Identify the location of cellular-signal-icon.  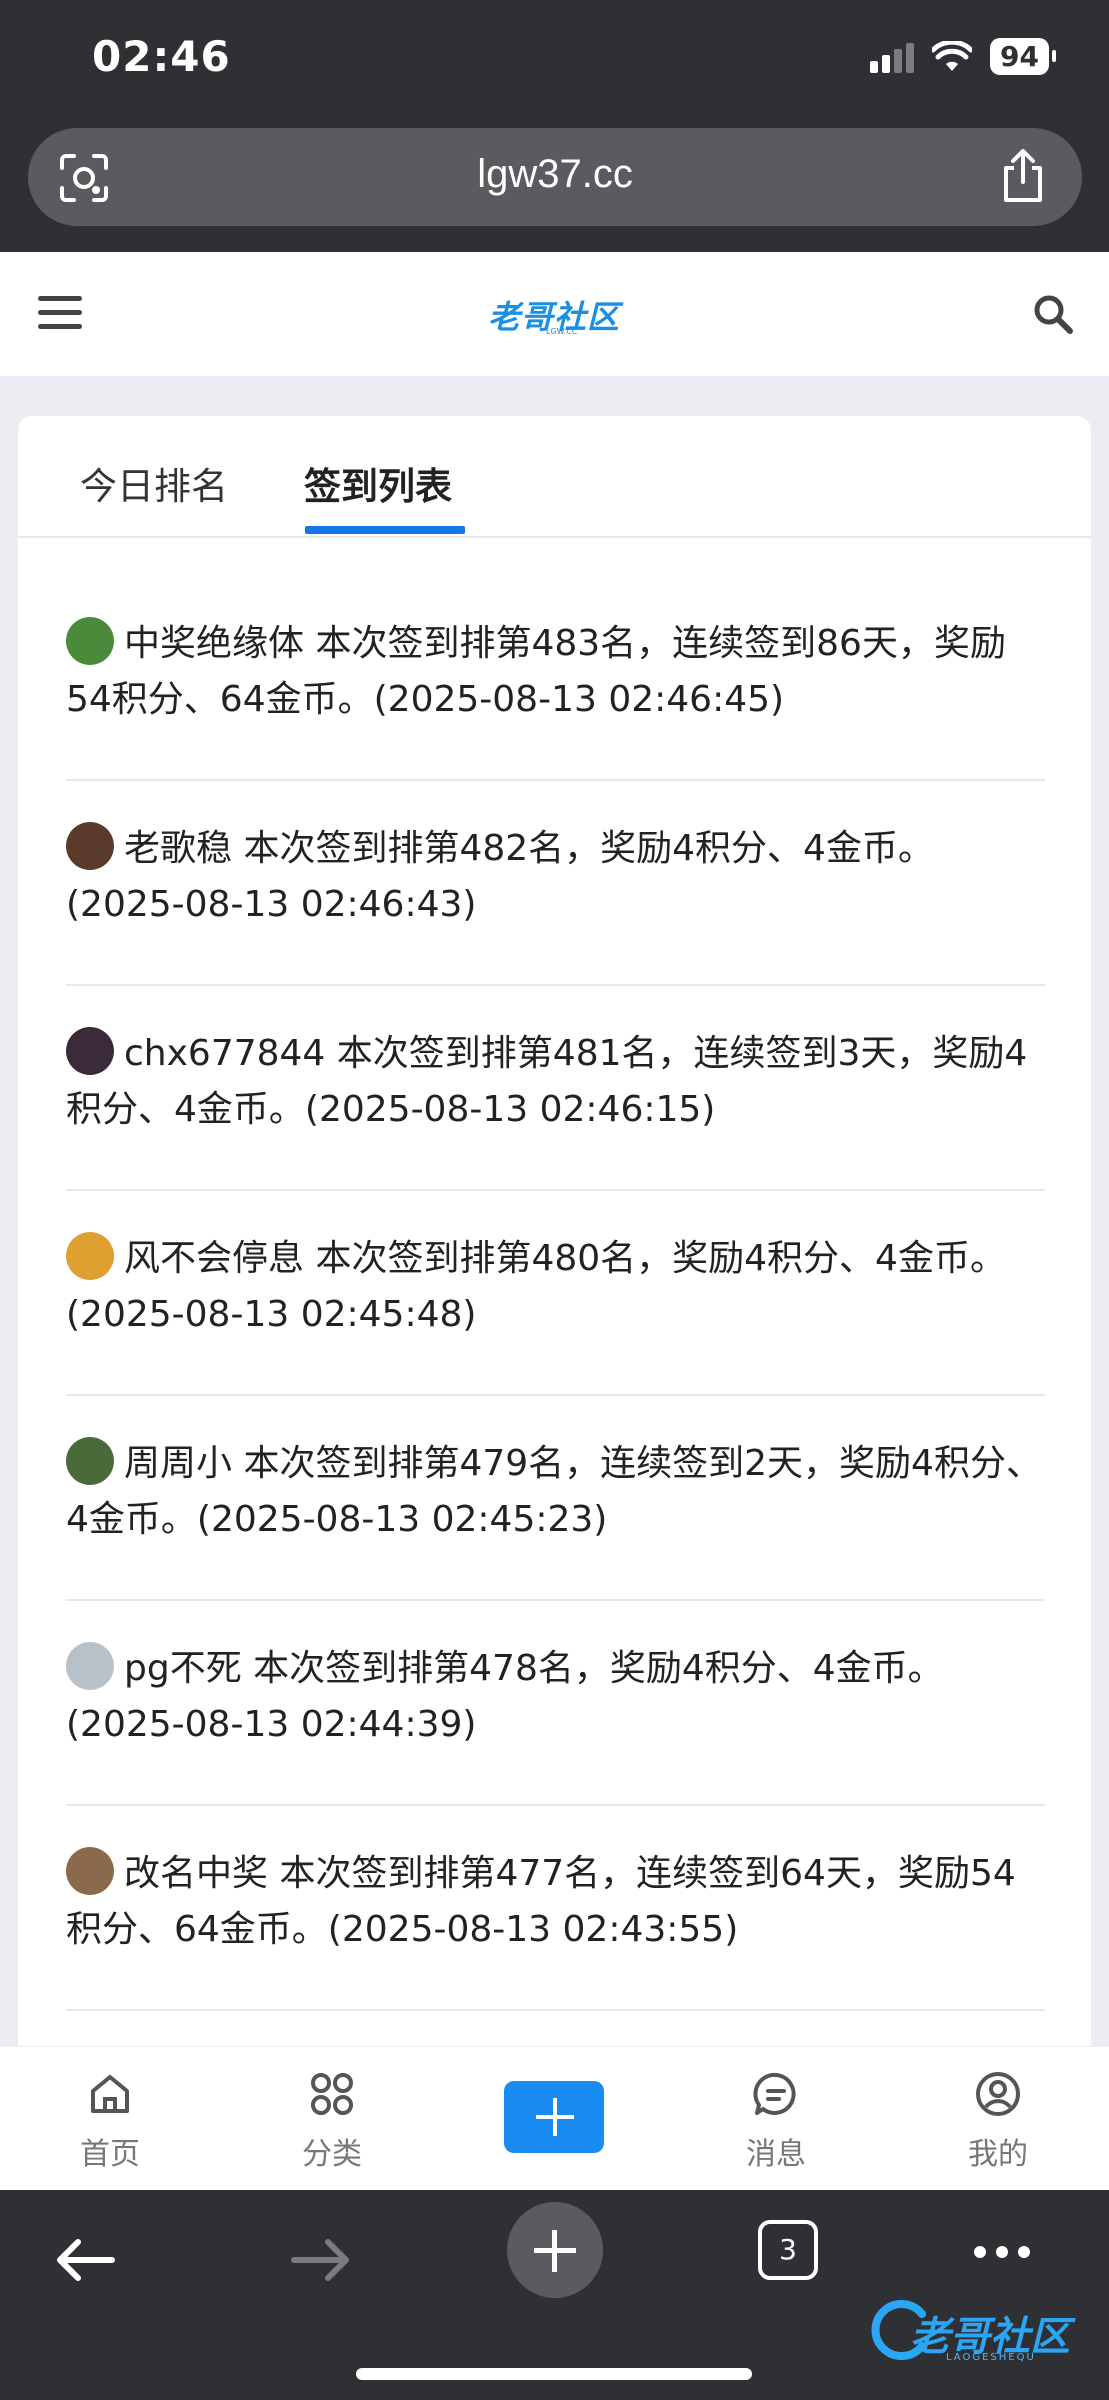
(892, 57).